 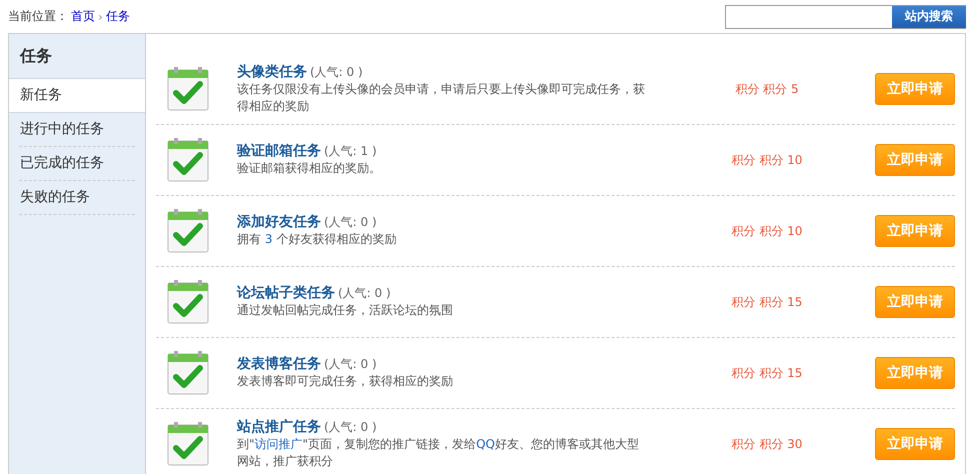 What do you see at coordinates (77, 164) in the screenshot?
I see `sidebar-item: 已完成的任务` at bounding box center [77, 164].